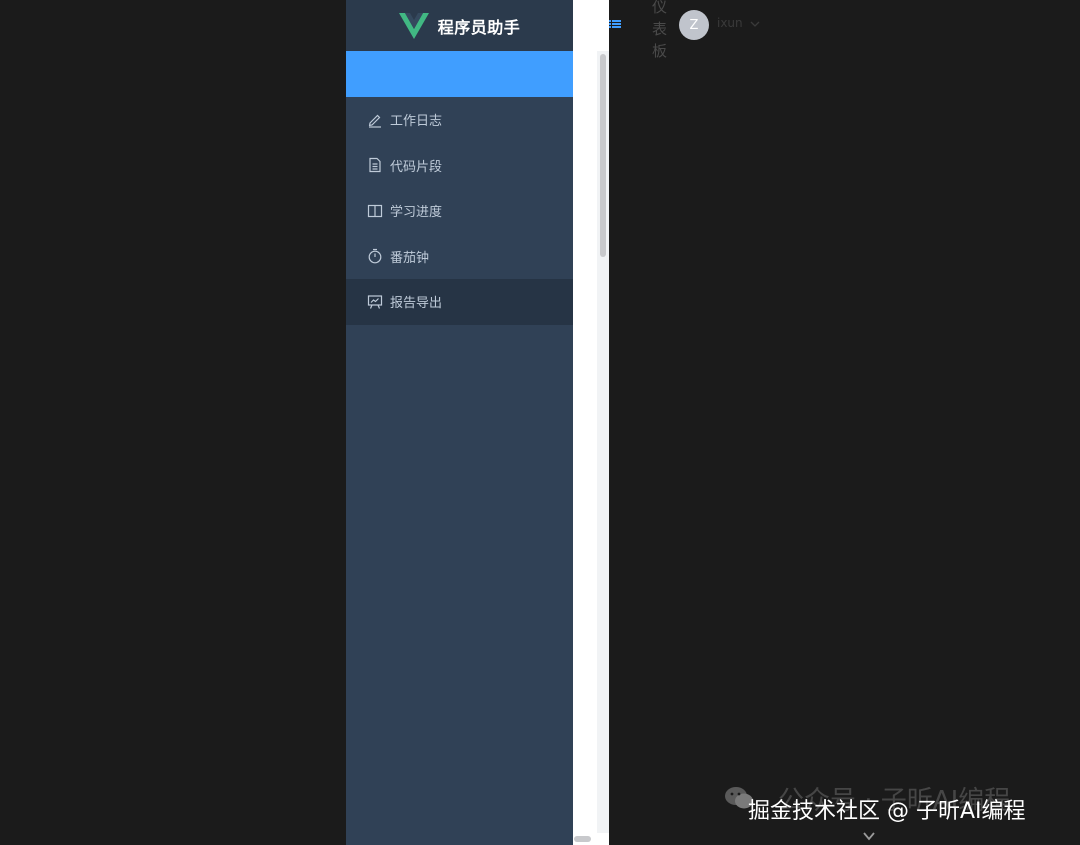 The width and height of the screenshot is (1080, 845). Describe the element at coordinates (416, 304) in the screenshot. I see `sidebar-item-label: 报告导出` at that location.